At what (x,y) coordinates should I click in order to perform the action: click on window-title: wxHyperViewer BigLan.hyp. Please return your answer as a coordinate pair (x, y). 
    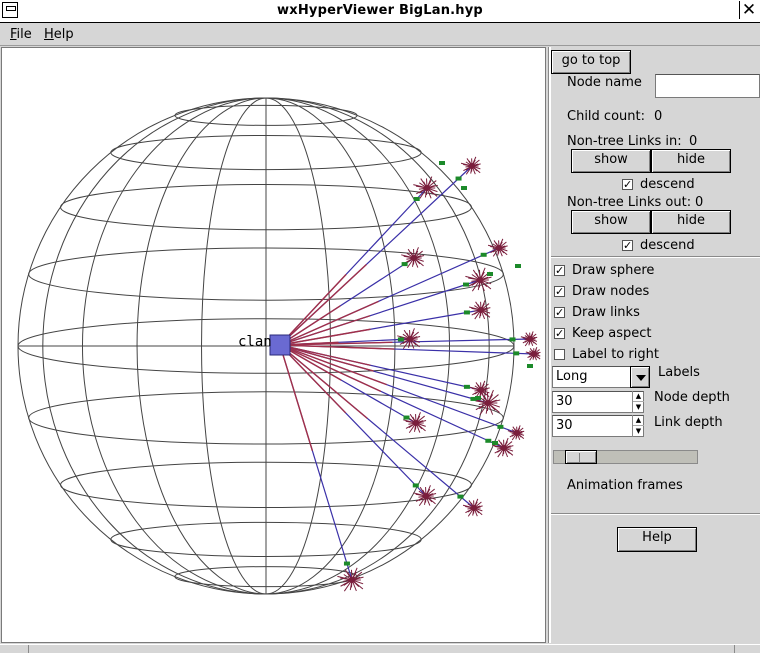
    Looking at the image, I should click on (380, 10).